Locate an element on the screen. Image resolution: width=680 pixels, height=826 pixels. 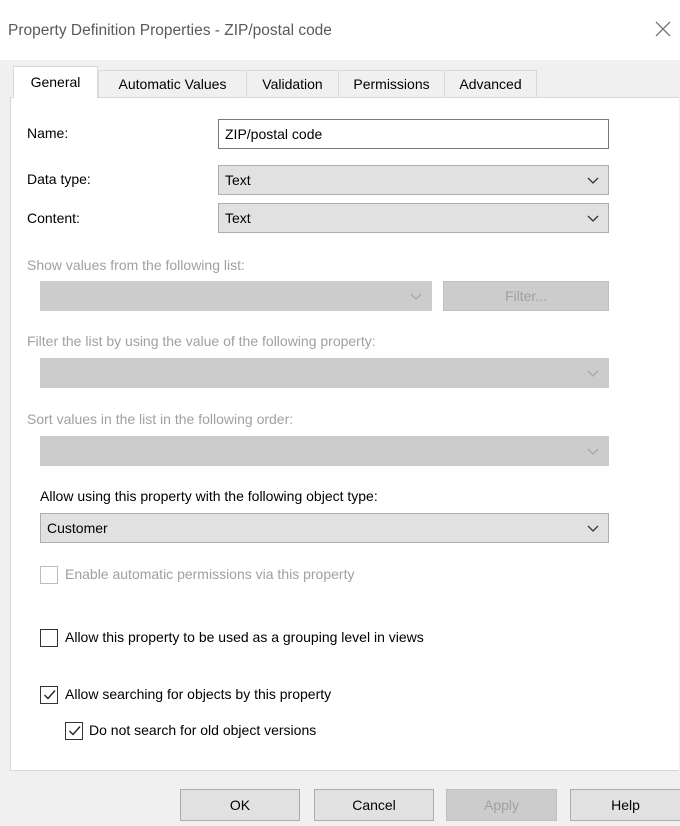
object-type-value: Customer is located at coordinates (77, 528).